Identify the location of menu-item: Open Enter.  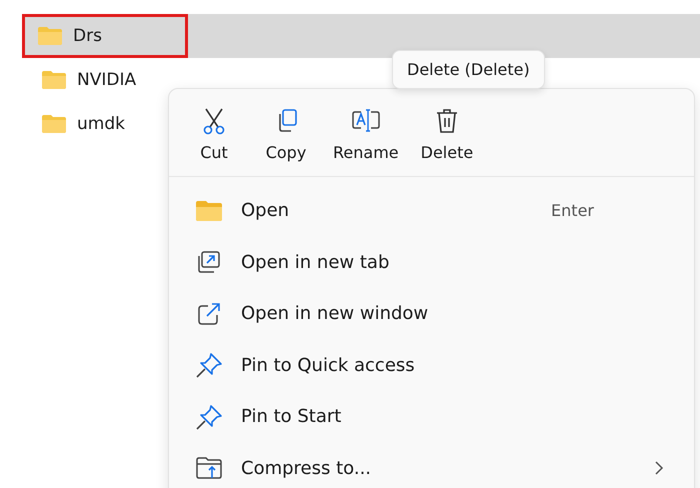
(431, 210).